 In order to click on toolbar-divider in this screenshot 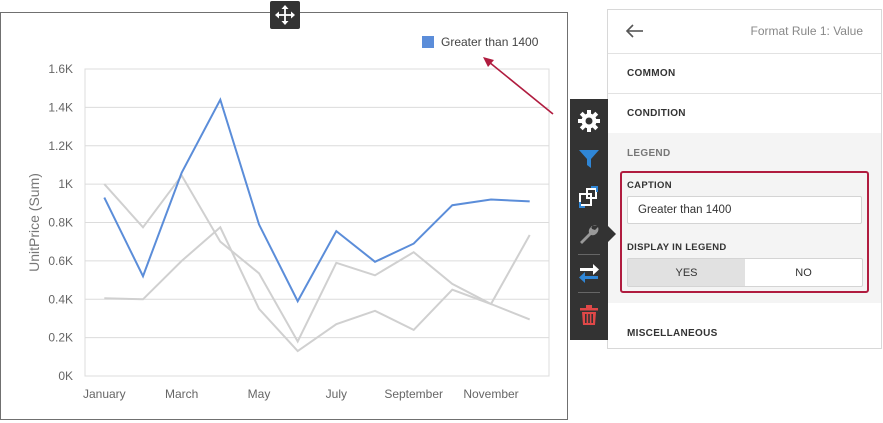, I will do `click(589, 292)`.